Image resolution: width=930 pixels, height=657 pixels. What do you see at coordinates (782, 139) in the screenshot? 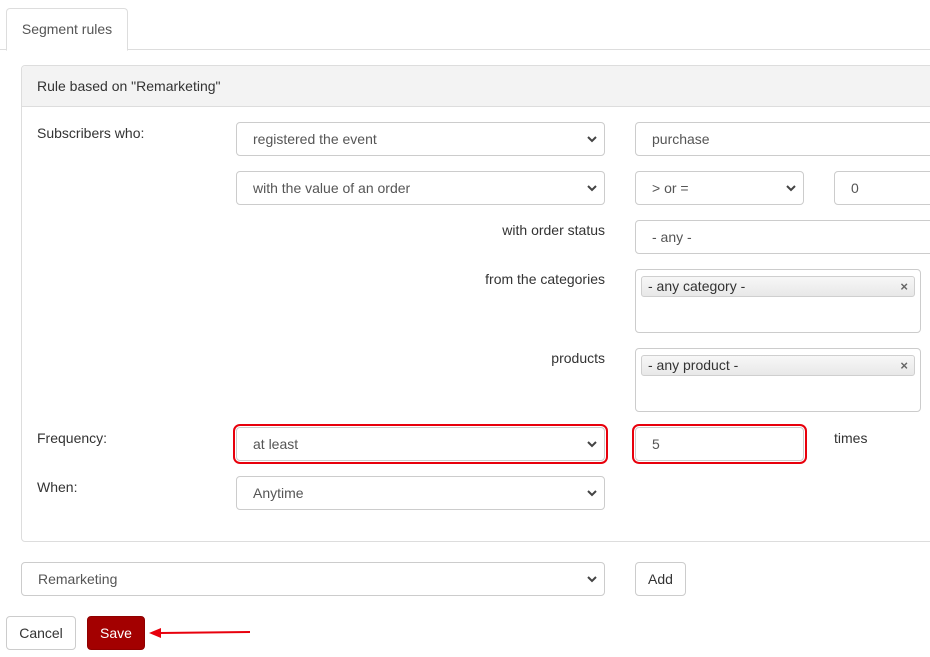
I see `event-name-input: purchase` at bounding box center [782, 139].